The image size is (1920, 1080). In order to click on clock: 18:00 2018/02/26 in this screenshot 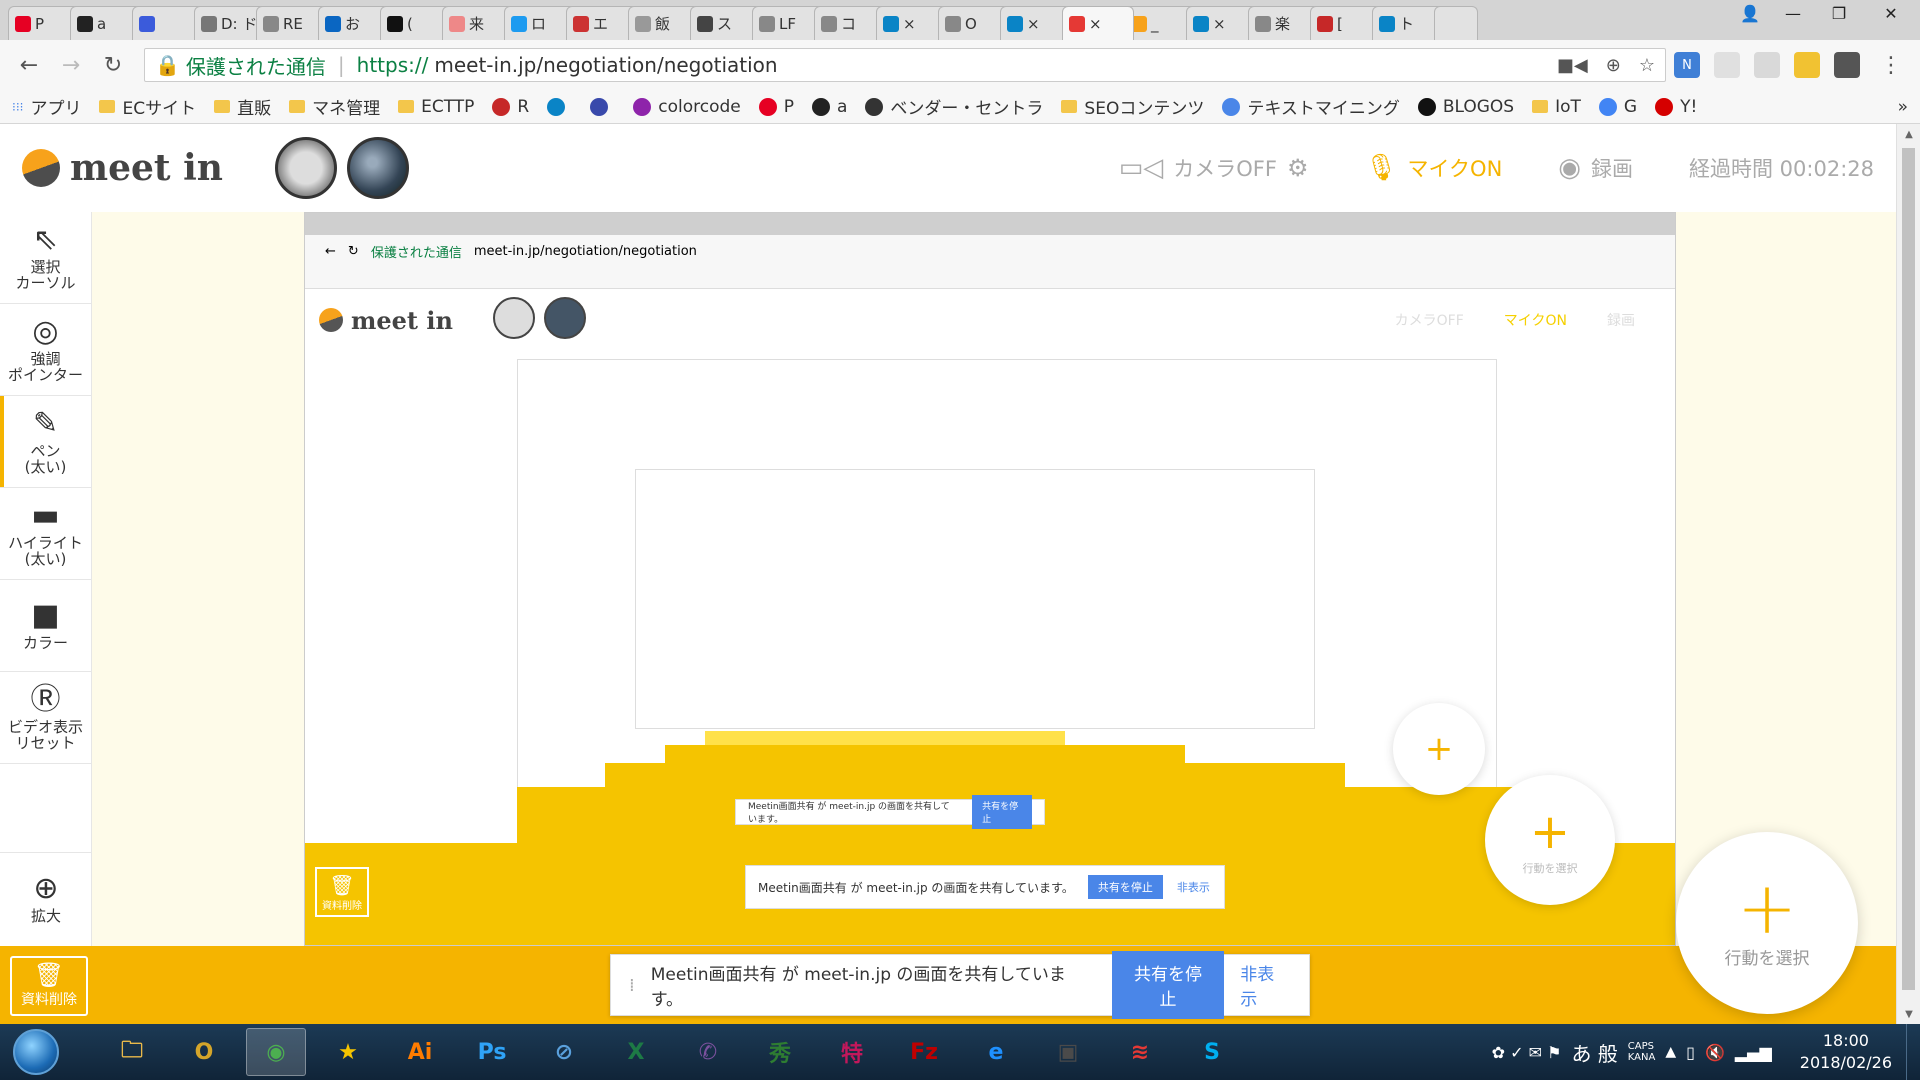, I will do `click(1846, 1052)`.